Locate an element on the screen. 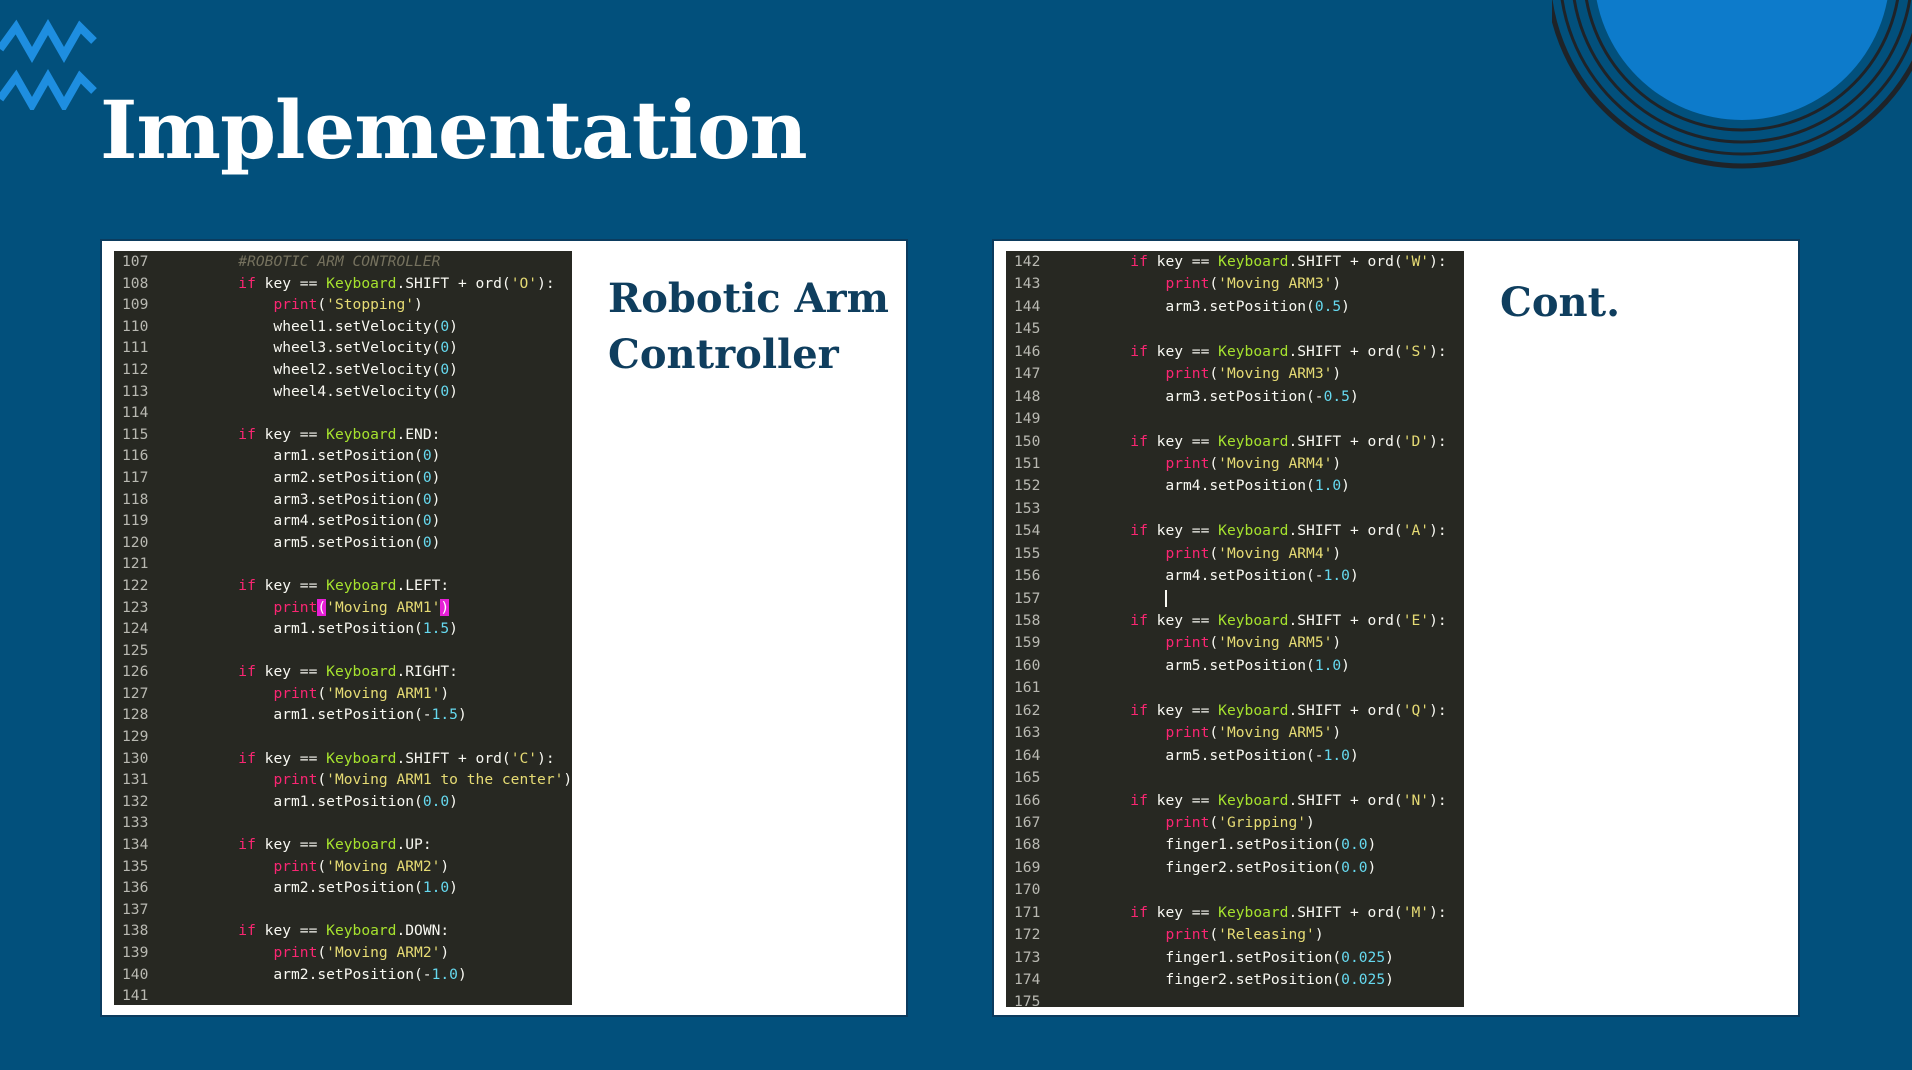 The height and width of the screenshot is (1070, 1912). line-number: 153 is located at coordinates (1027, 508).